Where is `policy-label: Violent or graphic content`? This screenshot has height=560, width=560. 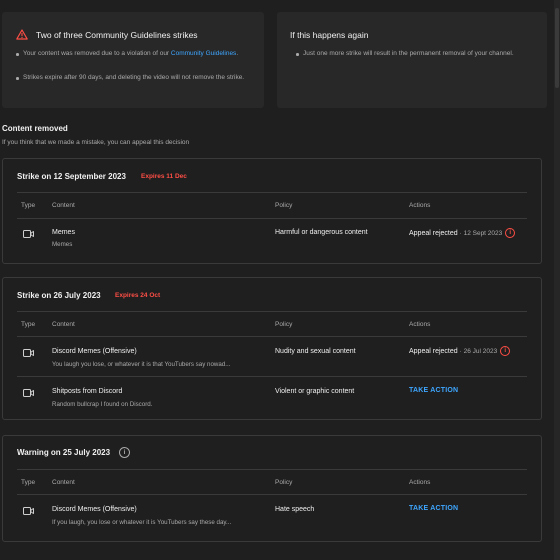 policy-label: Violent or graphic content is located at coordinates (315, 391).